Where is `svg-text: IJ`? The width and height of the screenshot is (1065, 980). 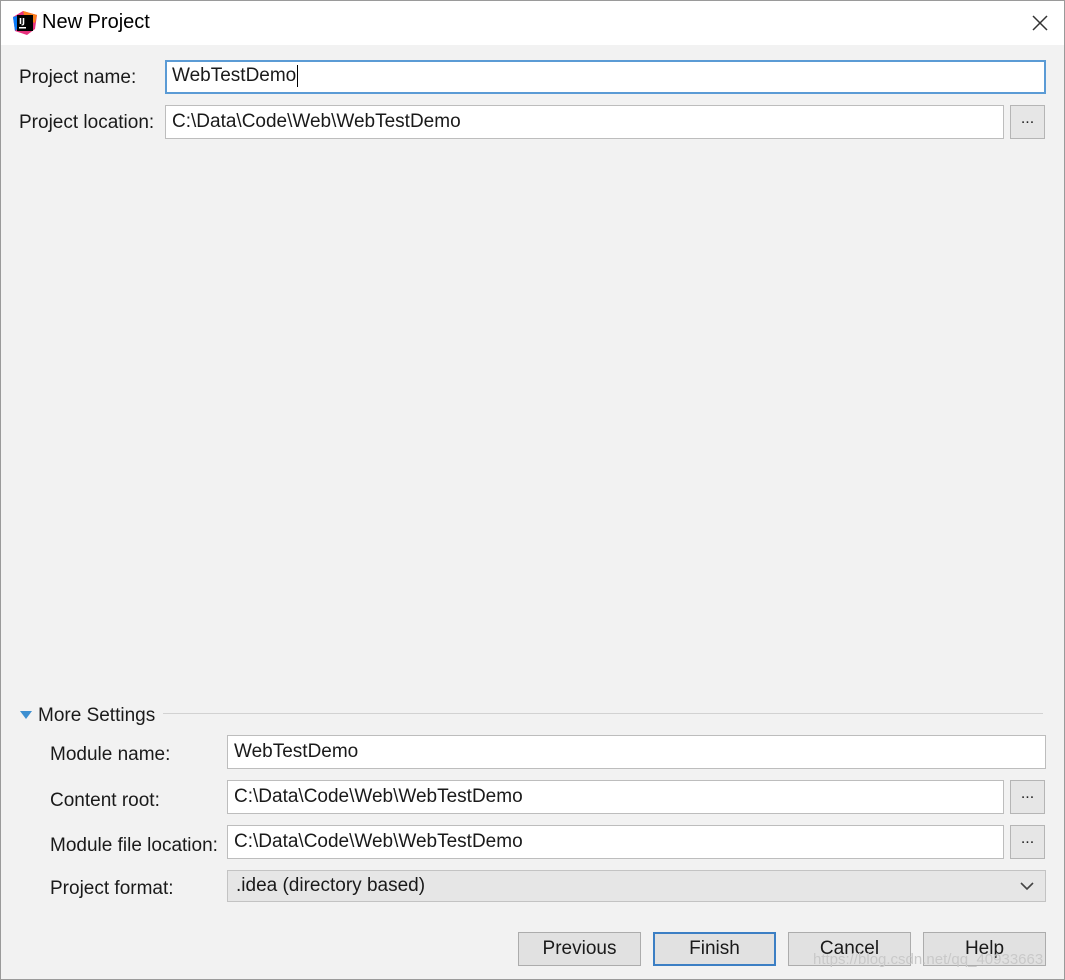
svg-text: IJ is located at coordinates (22, 21).